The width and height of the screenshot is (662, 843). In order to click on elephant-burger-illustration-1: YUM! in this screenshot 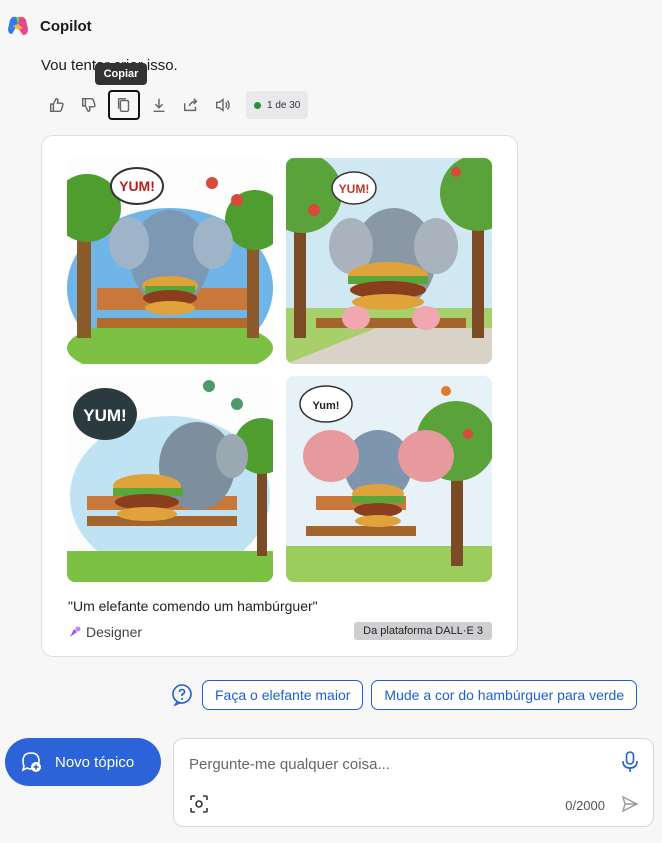, I will do `click(170, 261)`.